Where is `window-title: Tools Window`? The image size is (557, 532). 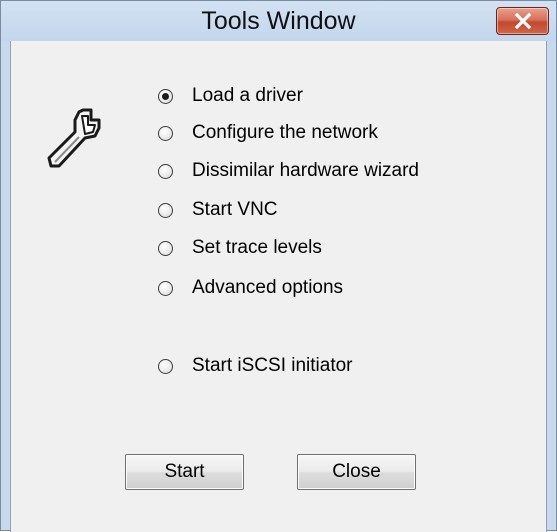
window-title: Tools Window is located at coordinates (278, 21).